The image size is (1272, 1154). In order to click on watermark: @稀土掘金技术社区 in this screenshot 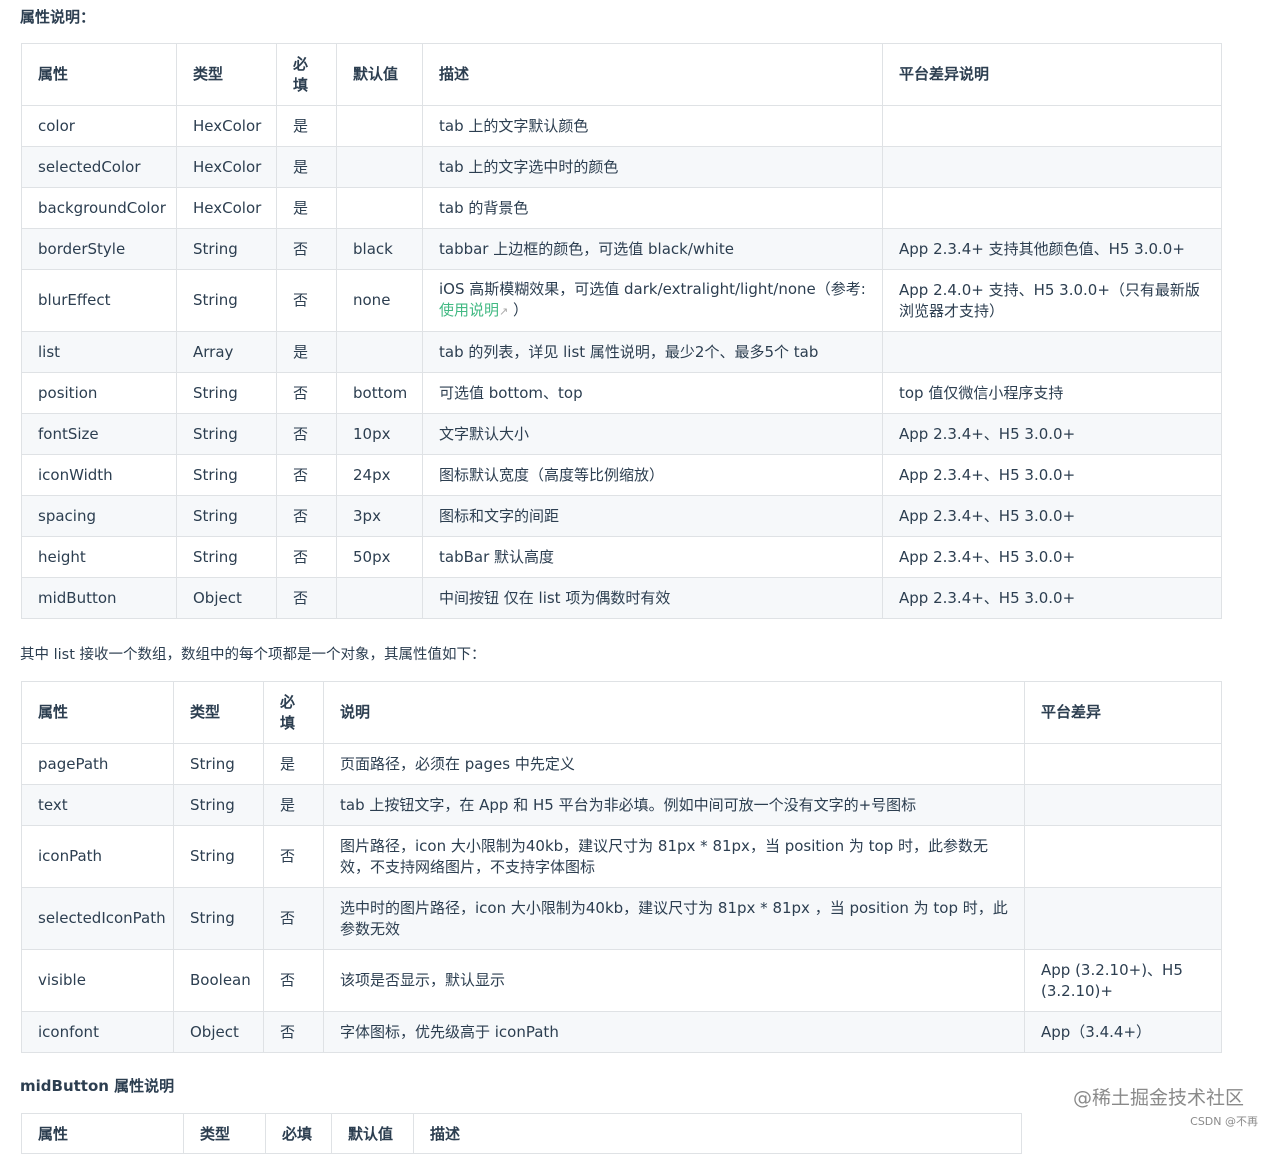, I will do `click(1158, 1098)`.